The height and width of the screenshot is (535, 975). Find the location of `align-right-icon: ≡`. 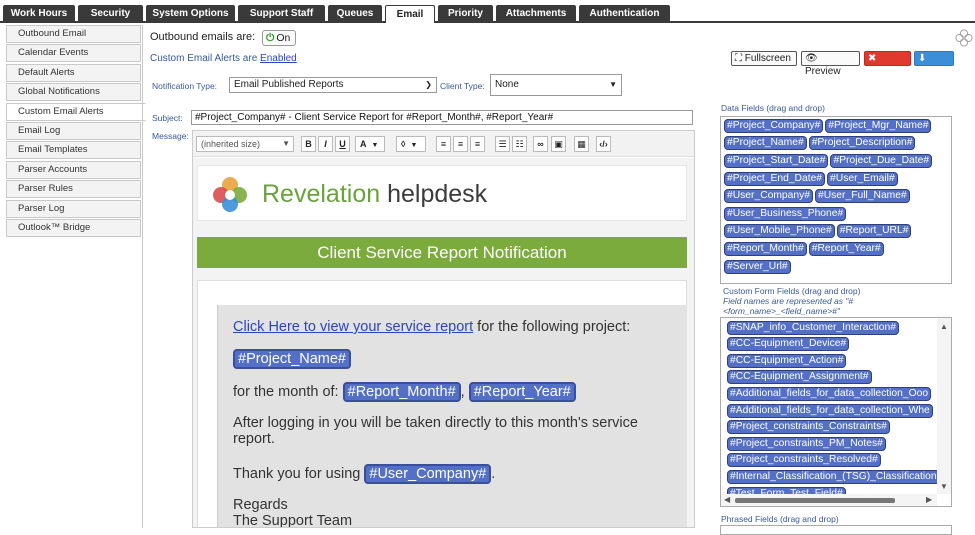

align-right-icon: ≡ is located at coordinates (477, 144).